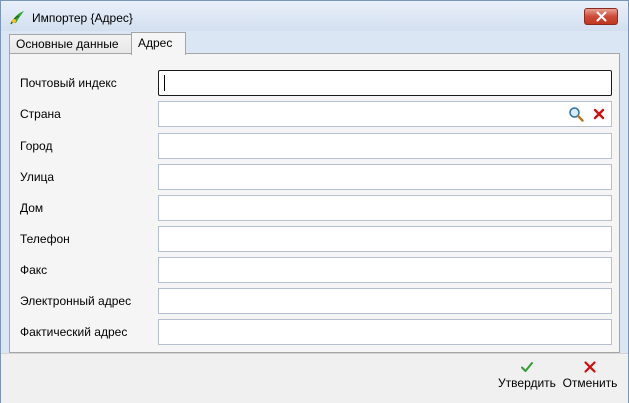  I want to click on fax-input, so click(385, 270).